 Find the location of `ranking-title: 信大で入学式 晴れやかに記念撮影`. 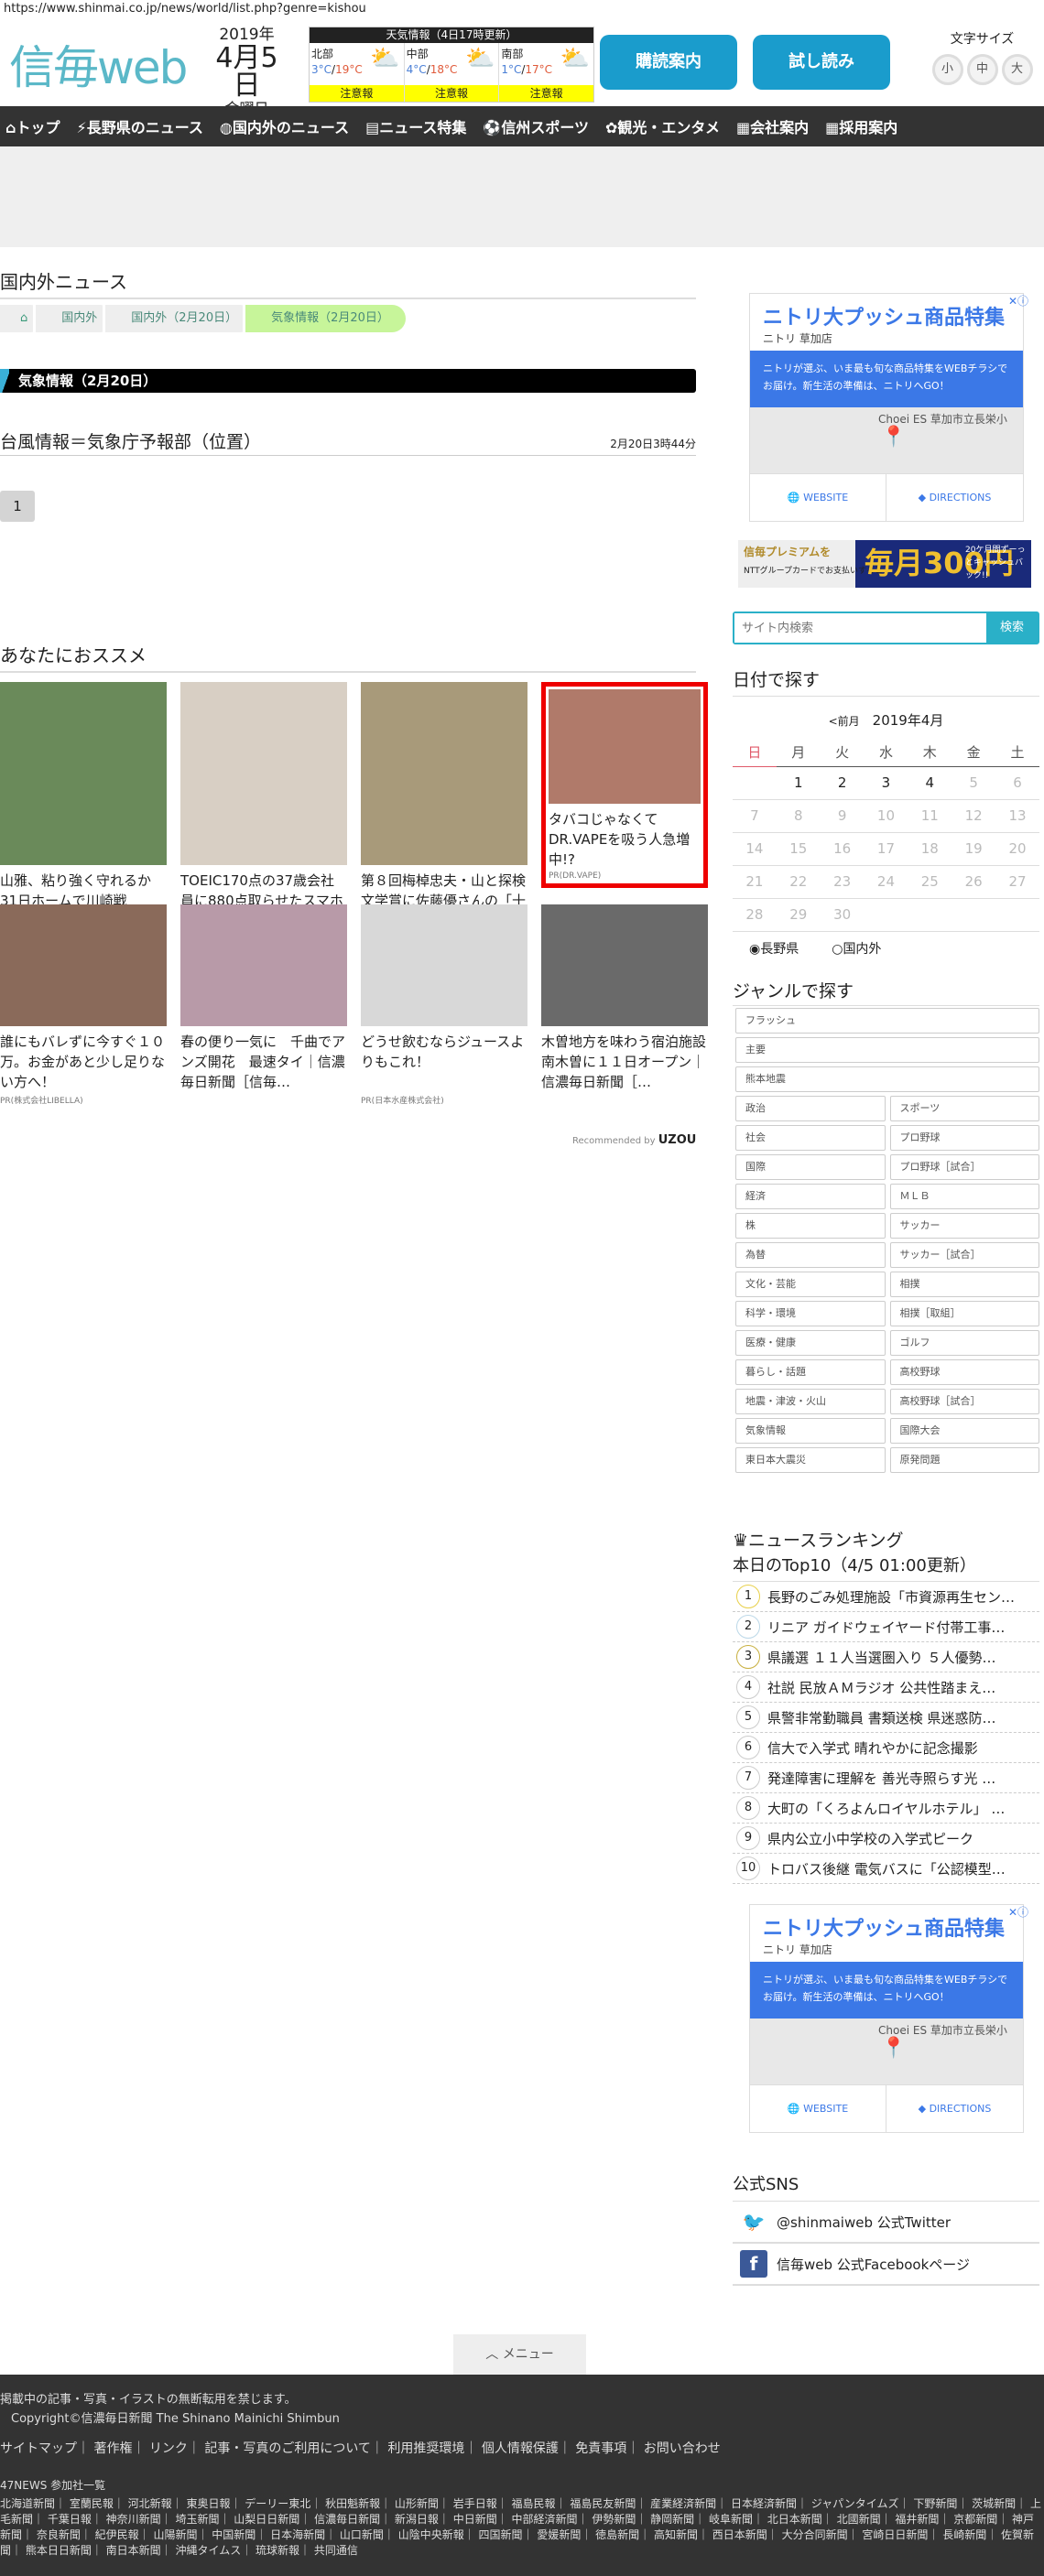

ranking-title: 信大で入学式 晴れやかに記念撮影 is located at coordinates (873, 1748).